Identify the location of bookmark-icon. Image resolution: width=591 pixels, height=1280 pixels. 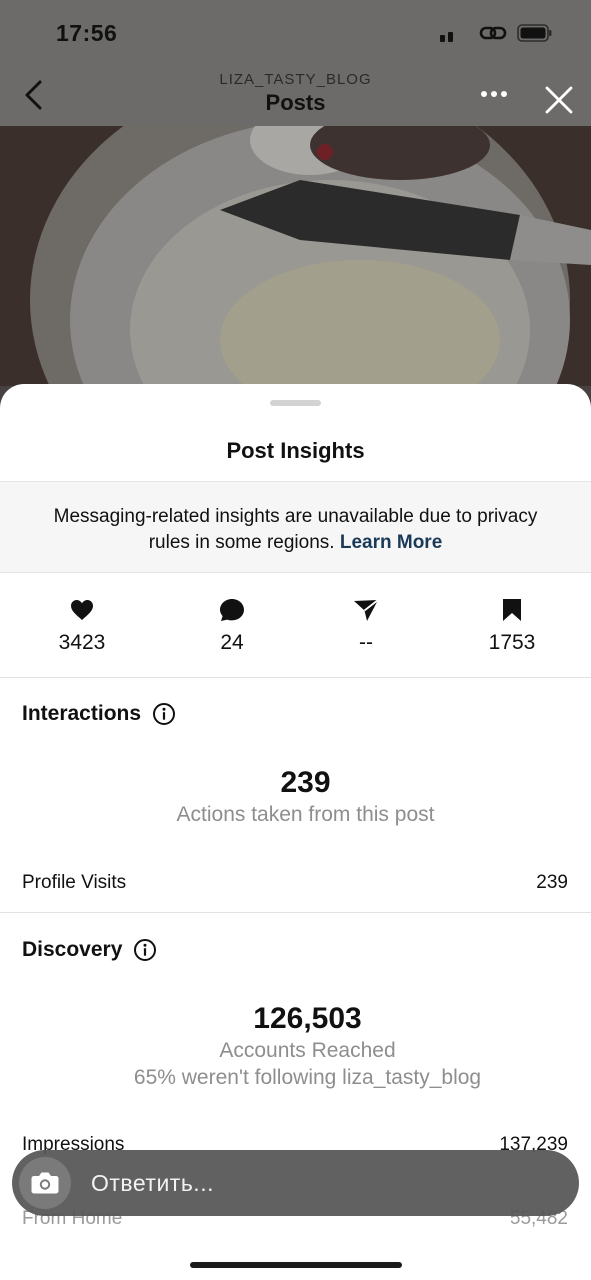
(512, 610).